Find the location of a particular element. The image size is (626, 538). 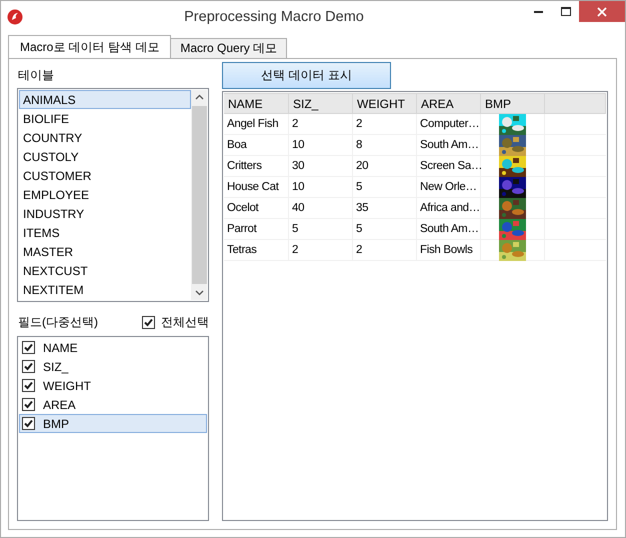

close-icon is located at coordinates (602, 11).